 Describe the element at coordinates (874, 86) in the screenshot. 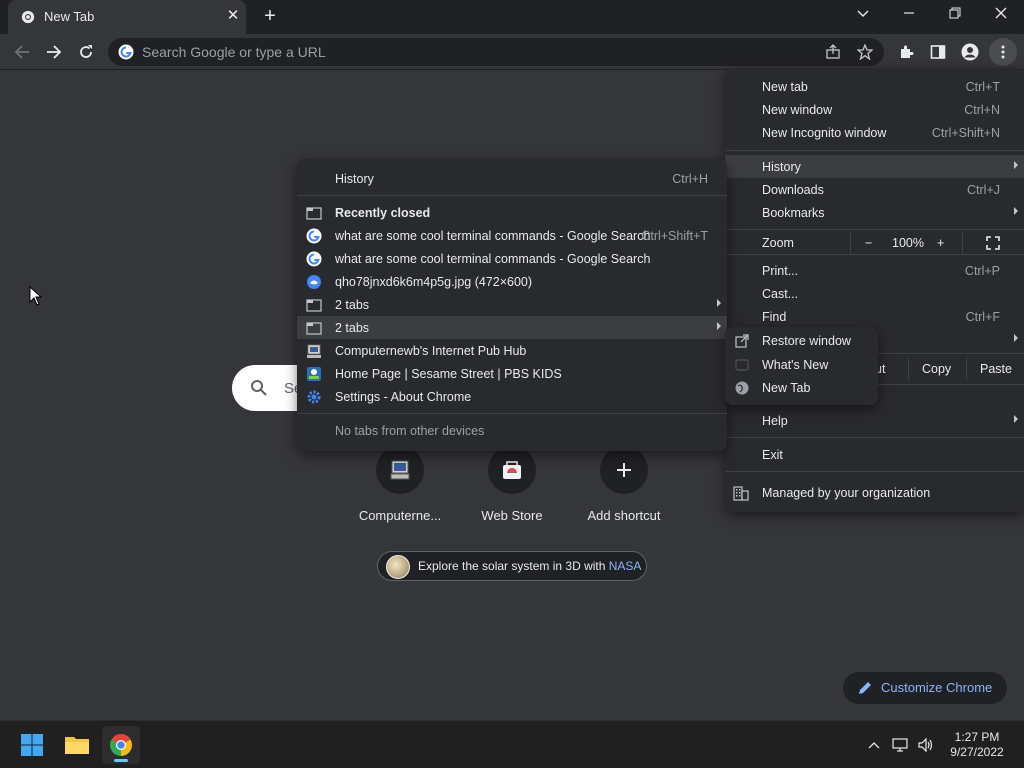

I see `menu-item-new-tab: New tab Ctrl+T` at that location.